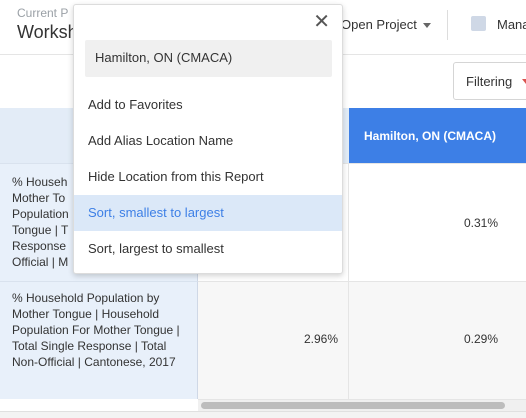 The image size is (526, 418). I want to click on menu-item-hide-location: Hide Location from this Report, so click(208, 177).